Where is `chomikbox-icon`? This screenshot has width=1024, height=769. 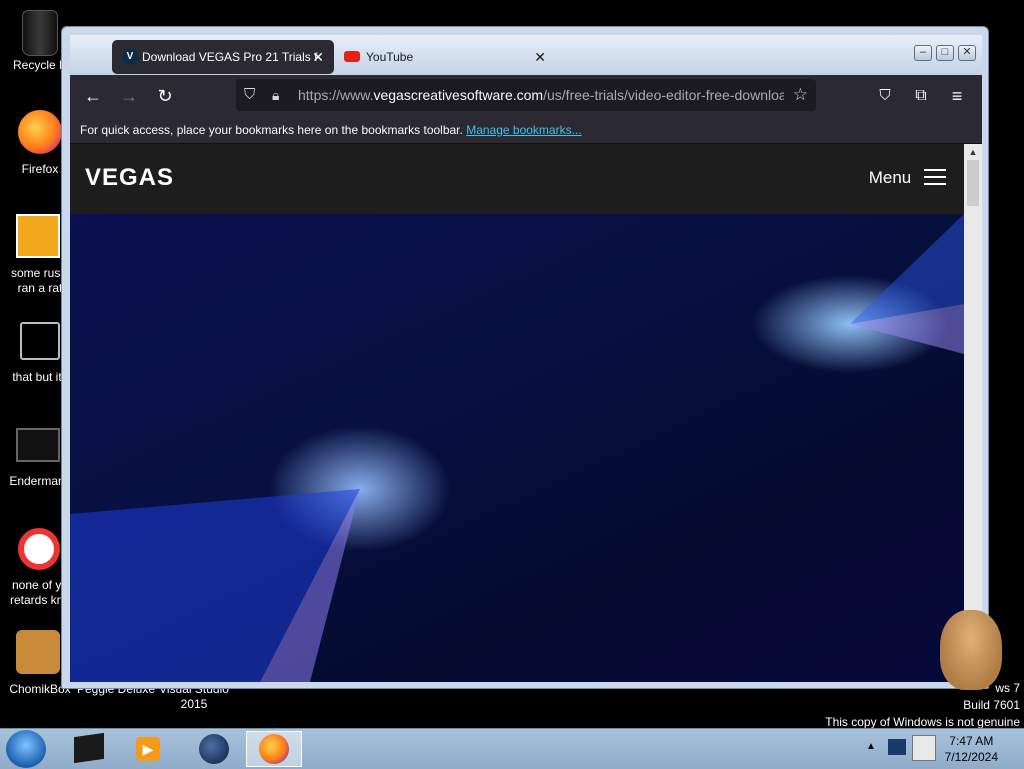 chomikbox-icon is located at coordinates (38, 652).